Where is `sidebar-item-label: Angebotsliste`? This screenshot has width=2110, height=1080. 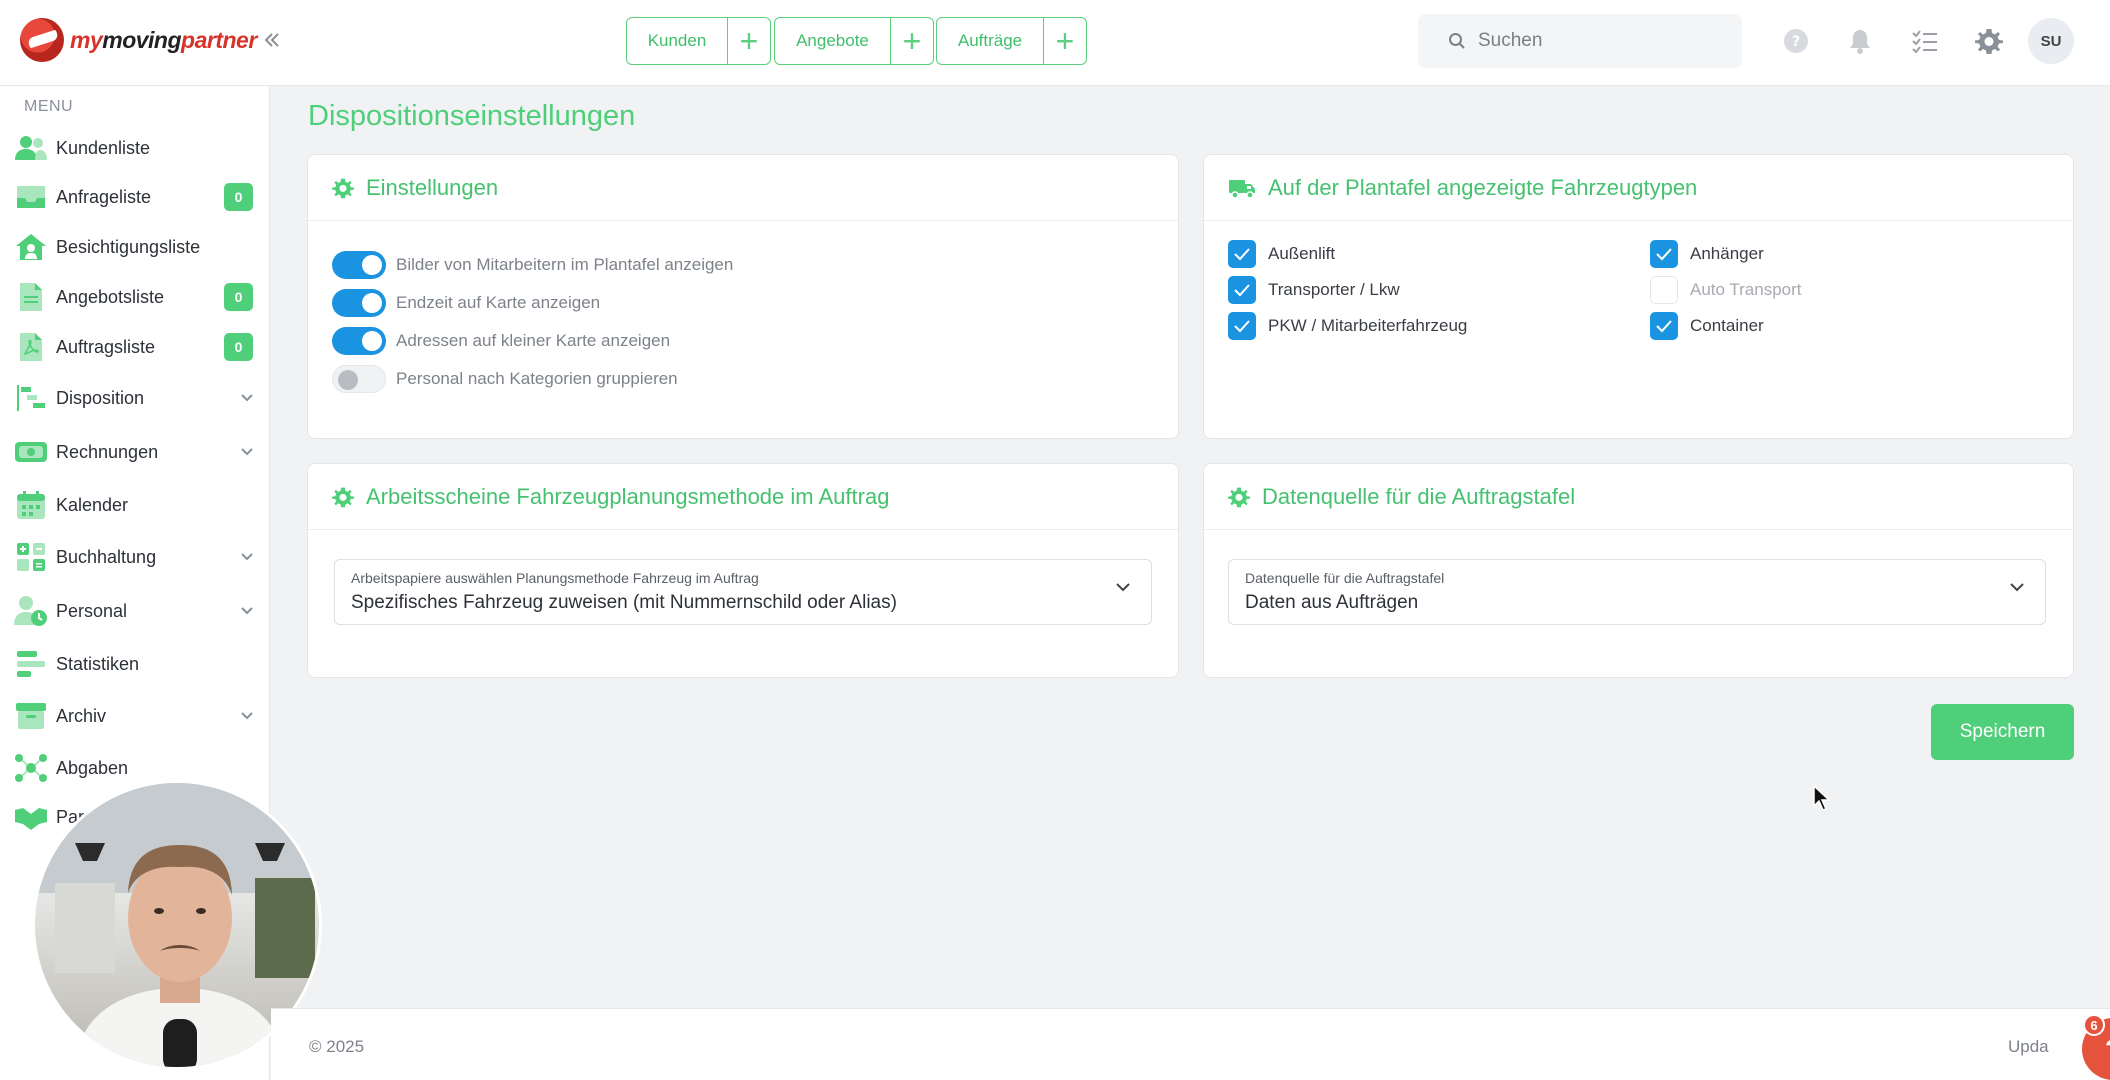
sidebar-item-label: Angebotsliste is located at coordinates (110, 296).